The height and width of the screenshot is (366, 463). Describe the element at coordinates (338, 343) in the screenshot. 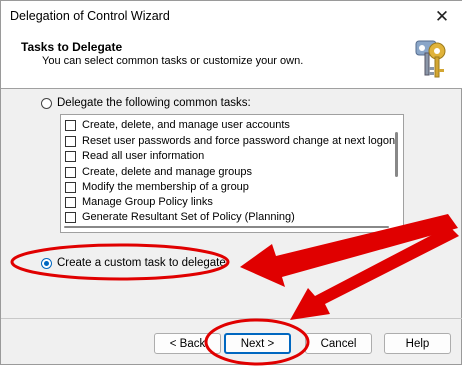

I see `cancel-button: Cancel` at that location.